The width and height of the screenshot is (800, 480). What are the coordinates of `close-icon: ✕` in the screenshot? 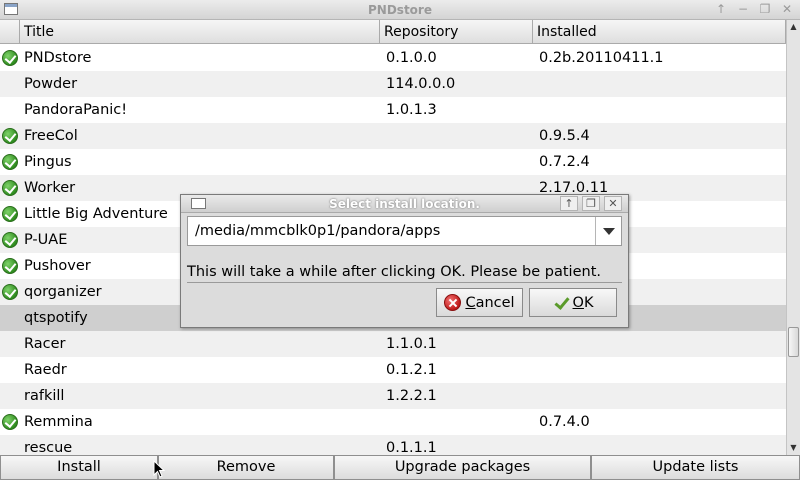 It's located at (787, 9).